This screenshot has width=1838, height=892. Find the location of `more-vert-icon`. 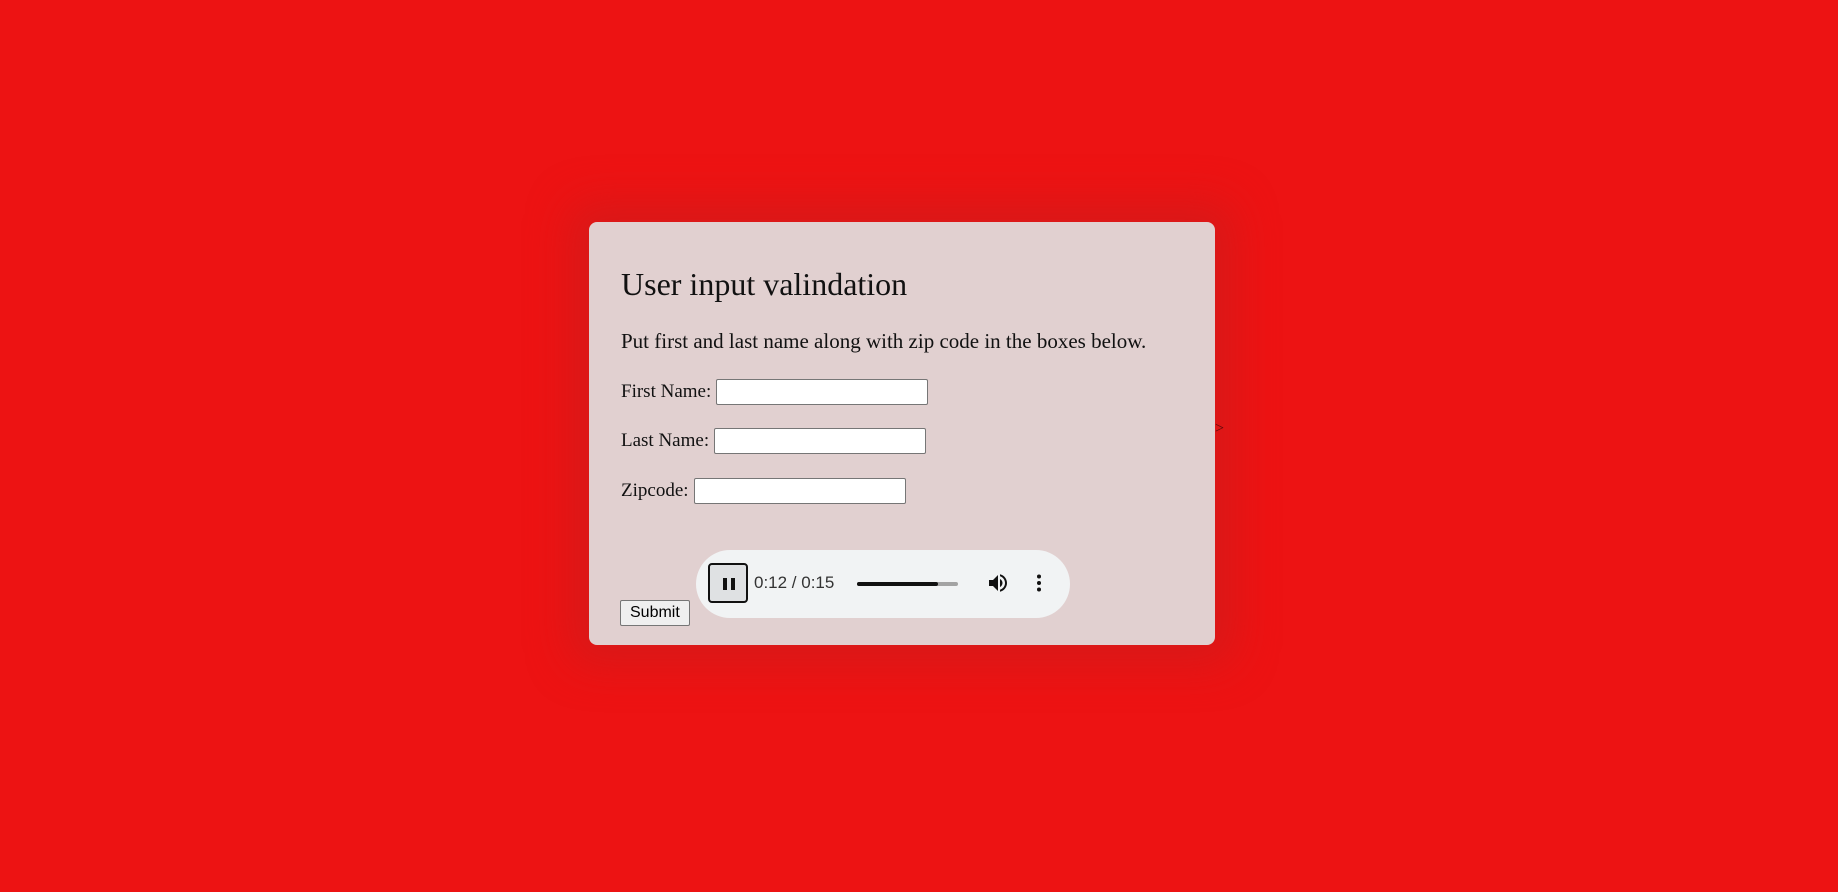

more-vert-icon is located at coordinates (1039, 583).